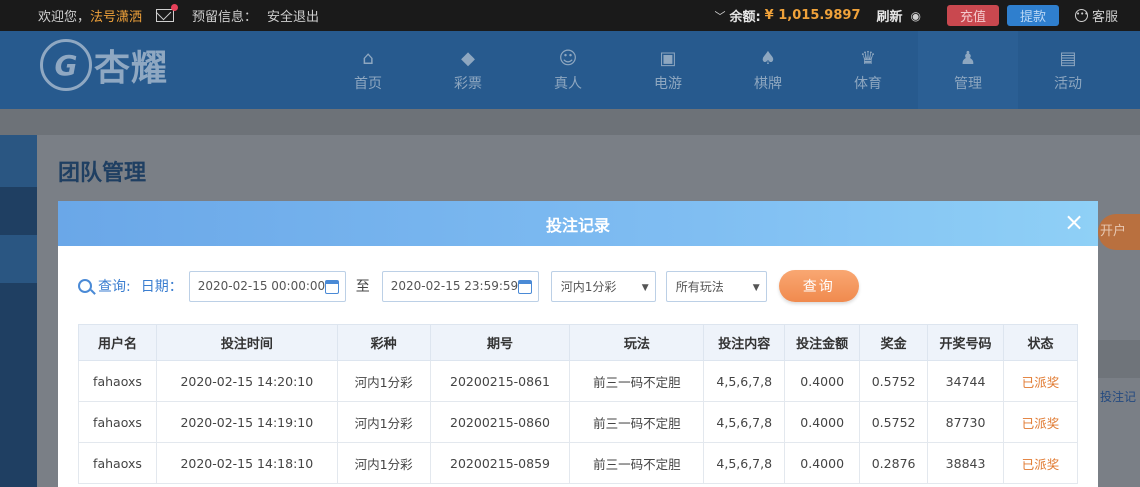 The width and height of the screenshot is (1140, 487). I want to click on nav-item-label: 首页, so click(368, 84).